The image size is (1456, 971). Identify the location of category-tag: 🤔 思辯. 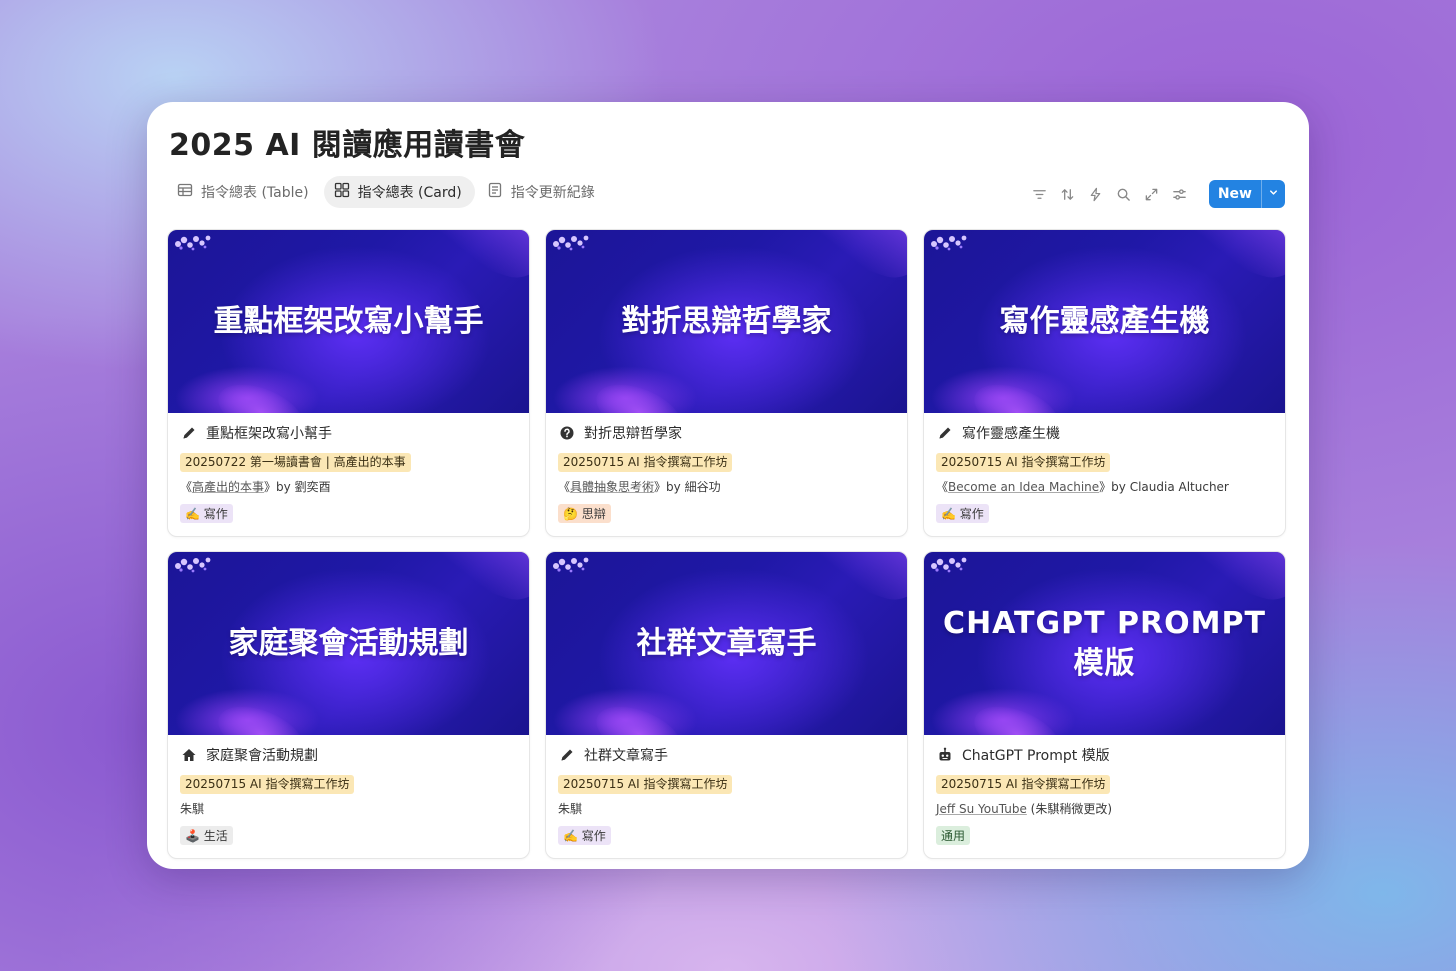
(584, 513).